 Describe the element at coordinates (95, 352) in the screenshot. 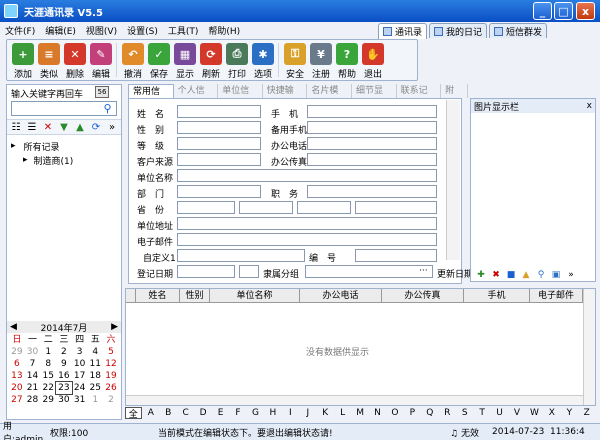

I see `calendar-day: 4` at that location.